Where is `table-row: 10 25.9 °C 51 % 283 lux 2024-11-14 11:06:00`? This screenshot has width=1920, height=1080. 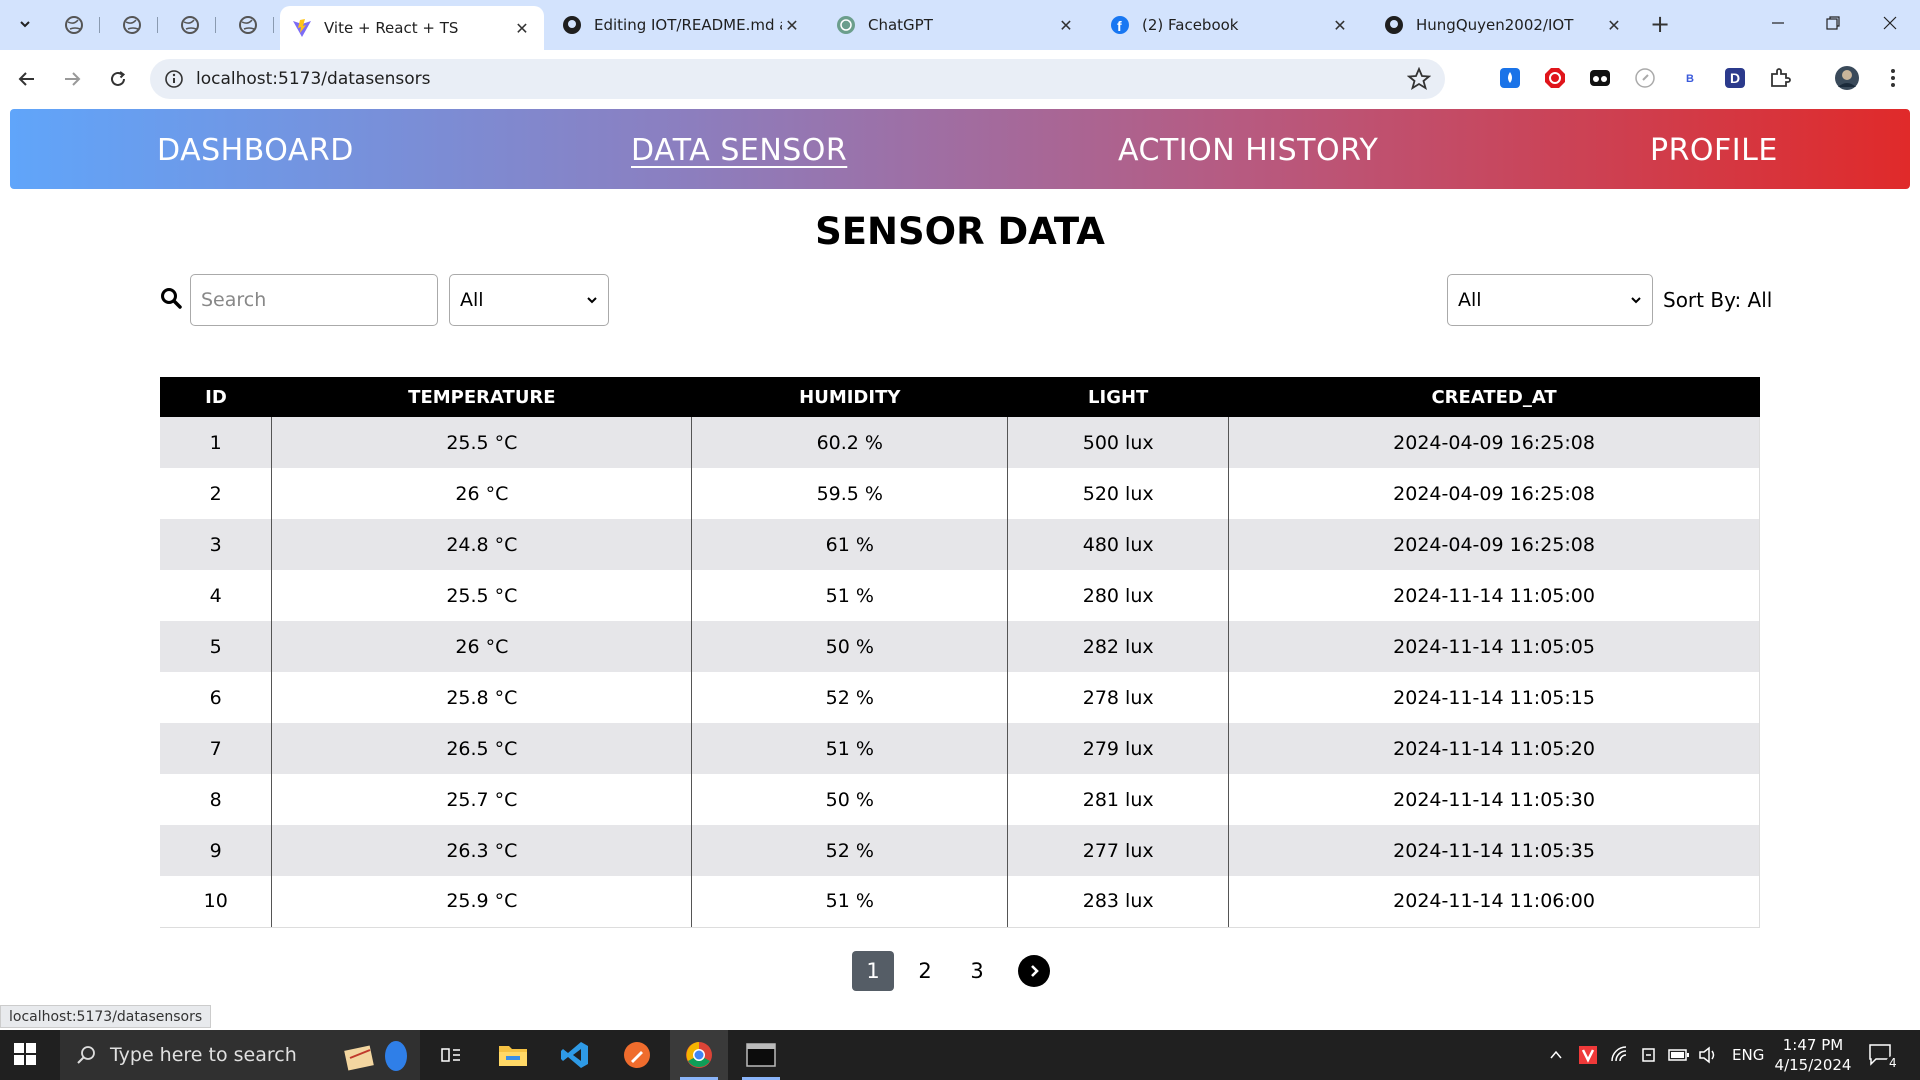
table-row: 10 25.9 °C 51 % 283 lux 2024-11-14 11:06:00 is located at coordinates (960, 902).